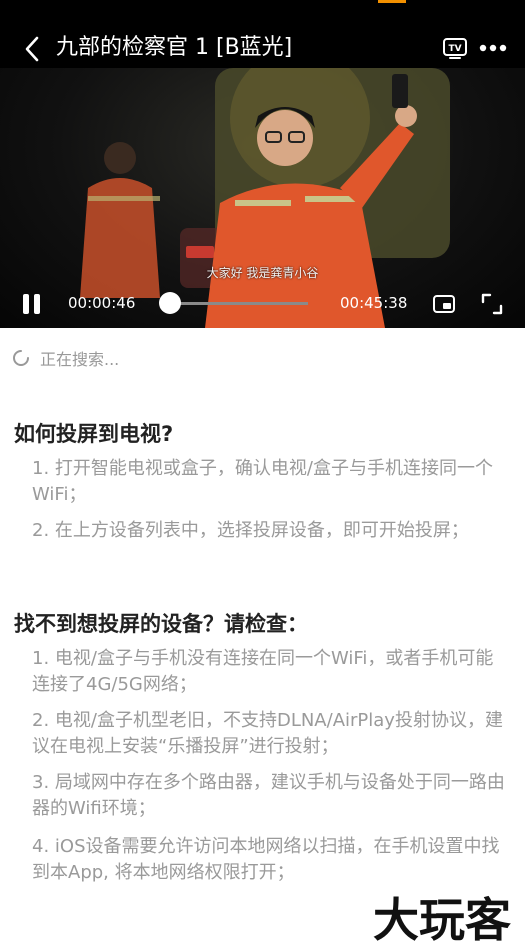 This screenshot has height=950, width=525. What do you see at coordinates (250, 530) in the screenshot?
I see `howto-item: 2. 在上方设备列表中，选择投屏设备，即可开始投屏；` at bounding box center [250, 530].